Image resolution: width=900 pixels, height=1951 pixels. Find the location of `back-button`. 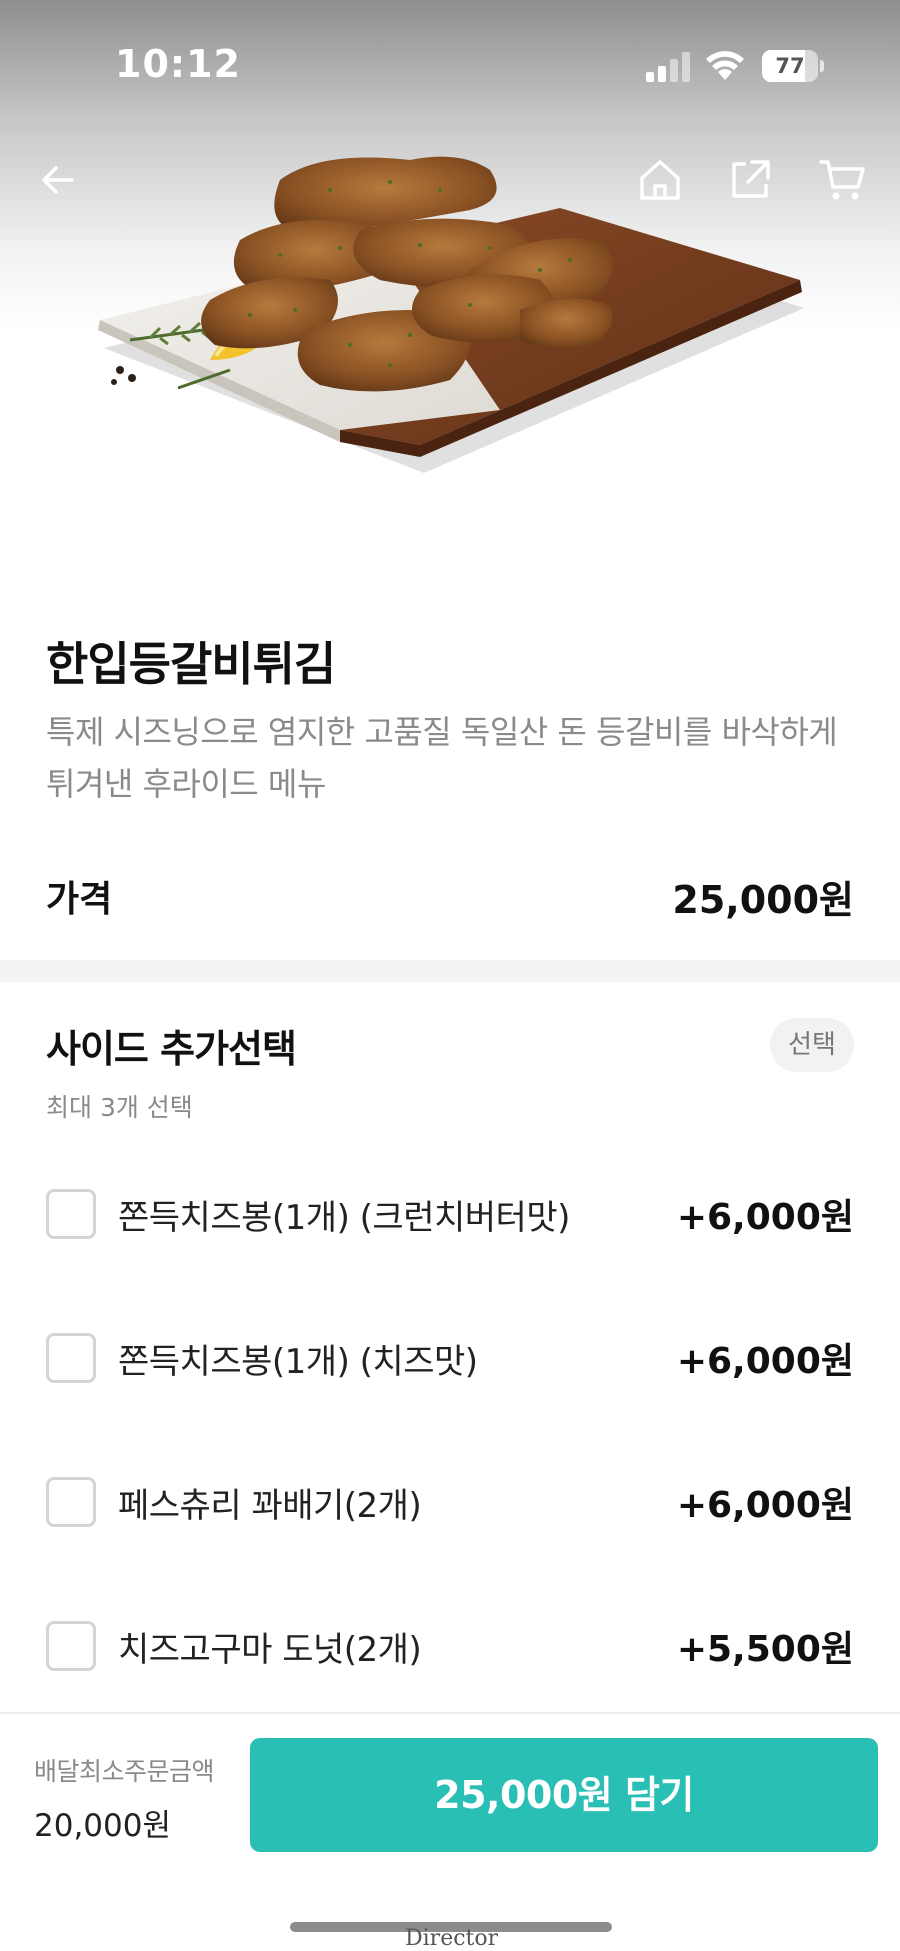

back-button is located at coordinates (58, 180).